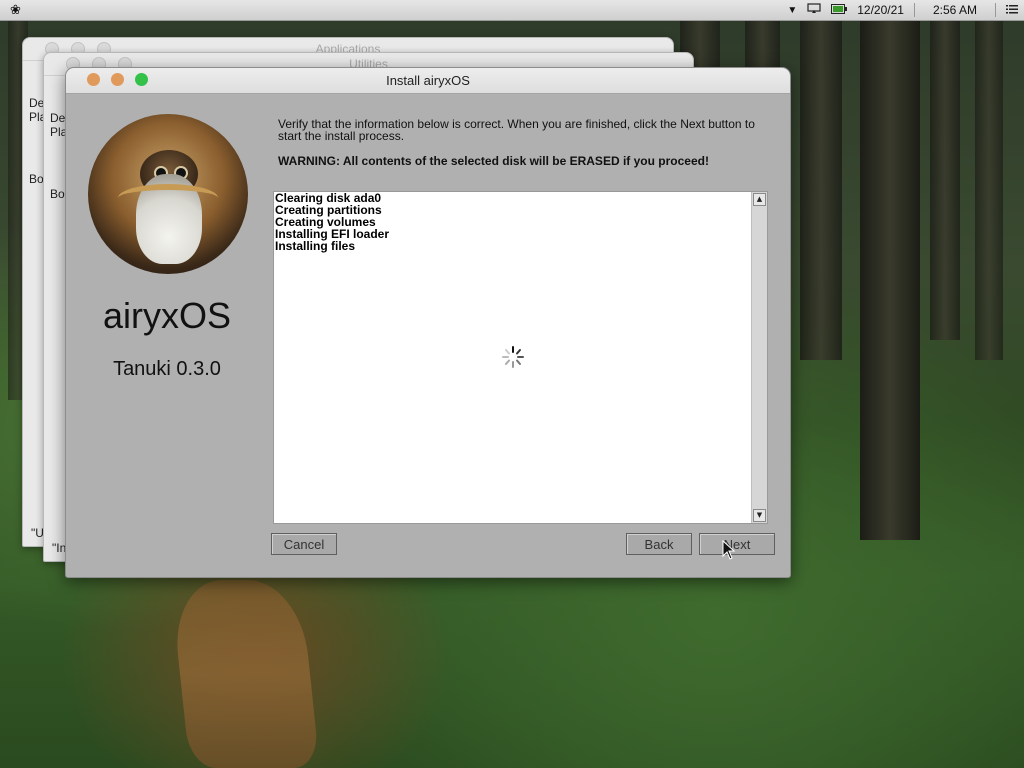 The height and width of the screenshot is (768, 1024). Describe the element at coordinates (58, 118) in the screenshot. I see `bg-sidebar-text: De` at that location.